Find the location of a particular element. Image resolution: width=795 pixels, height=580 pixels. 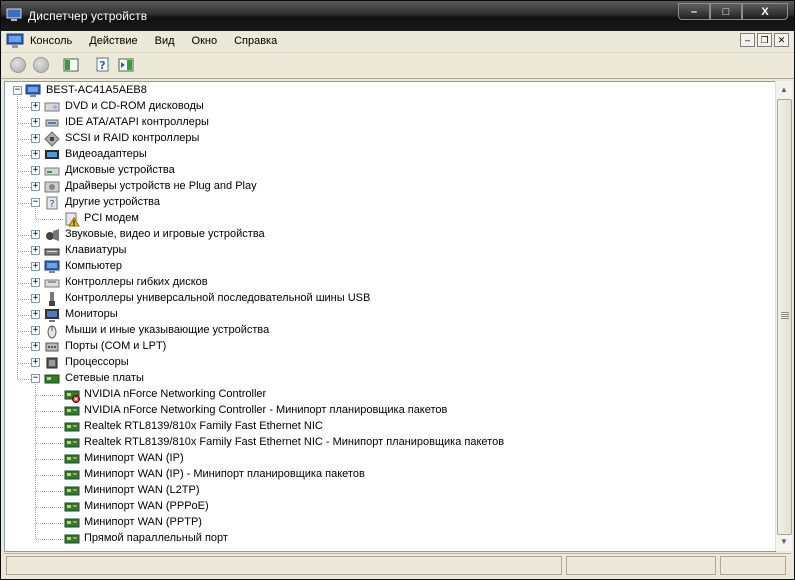

tree-category: + Процессоры is located at coordinates (385, 363).